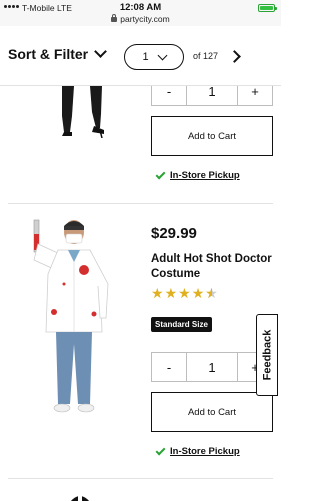 This screenshot has width=320, height=501. What do you see at coordinates (114, 18) in the screenshot?
I see `lock-icon` at bounding box center [114, 18].